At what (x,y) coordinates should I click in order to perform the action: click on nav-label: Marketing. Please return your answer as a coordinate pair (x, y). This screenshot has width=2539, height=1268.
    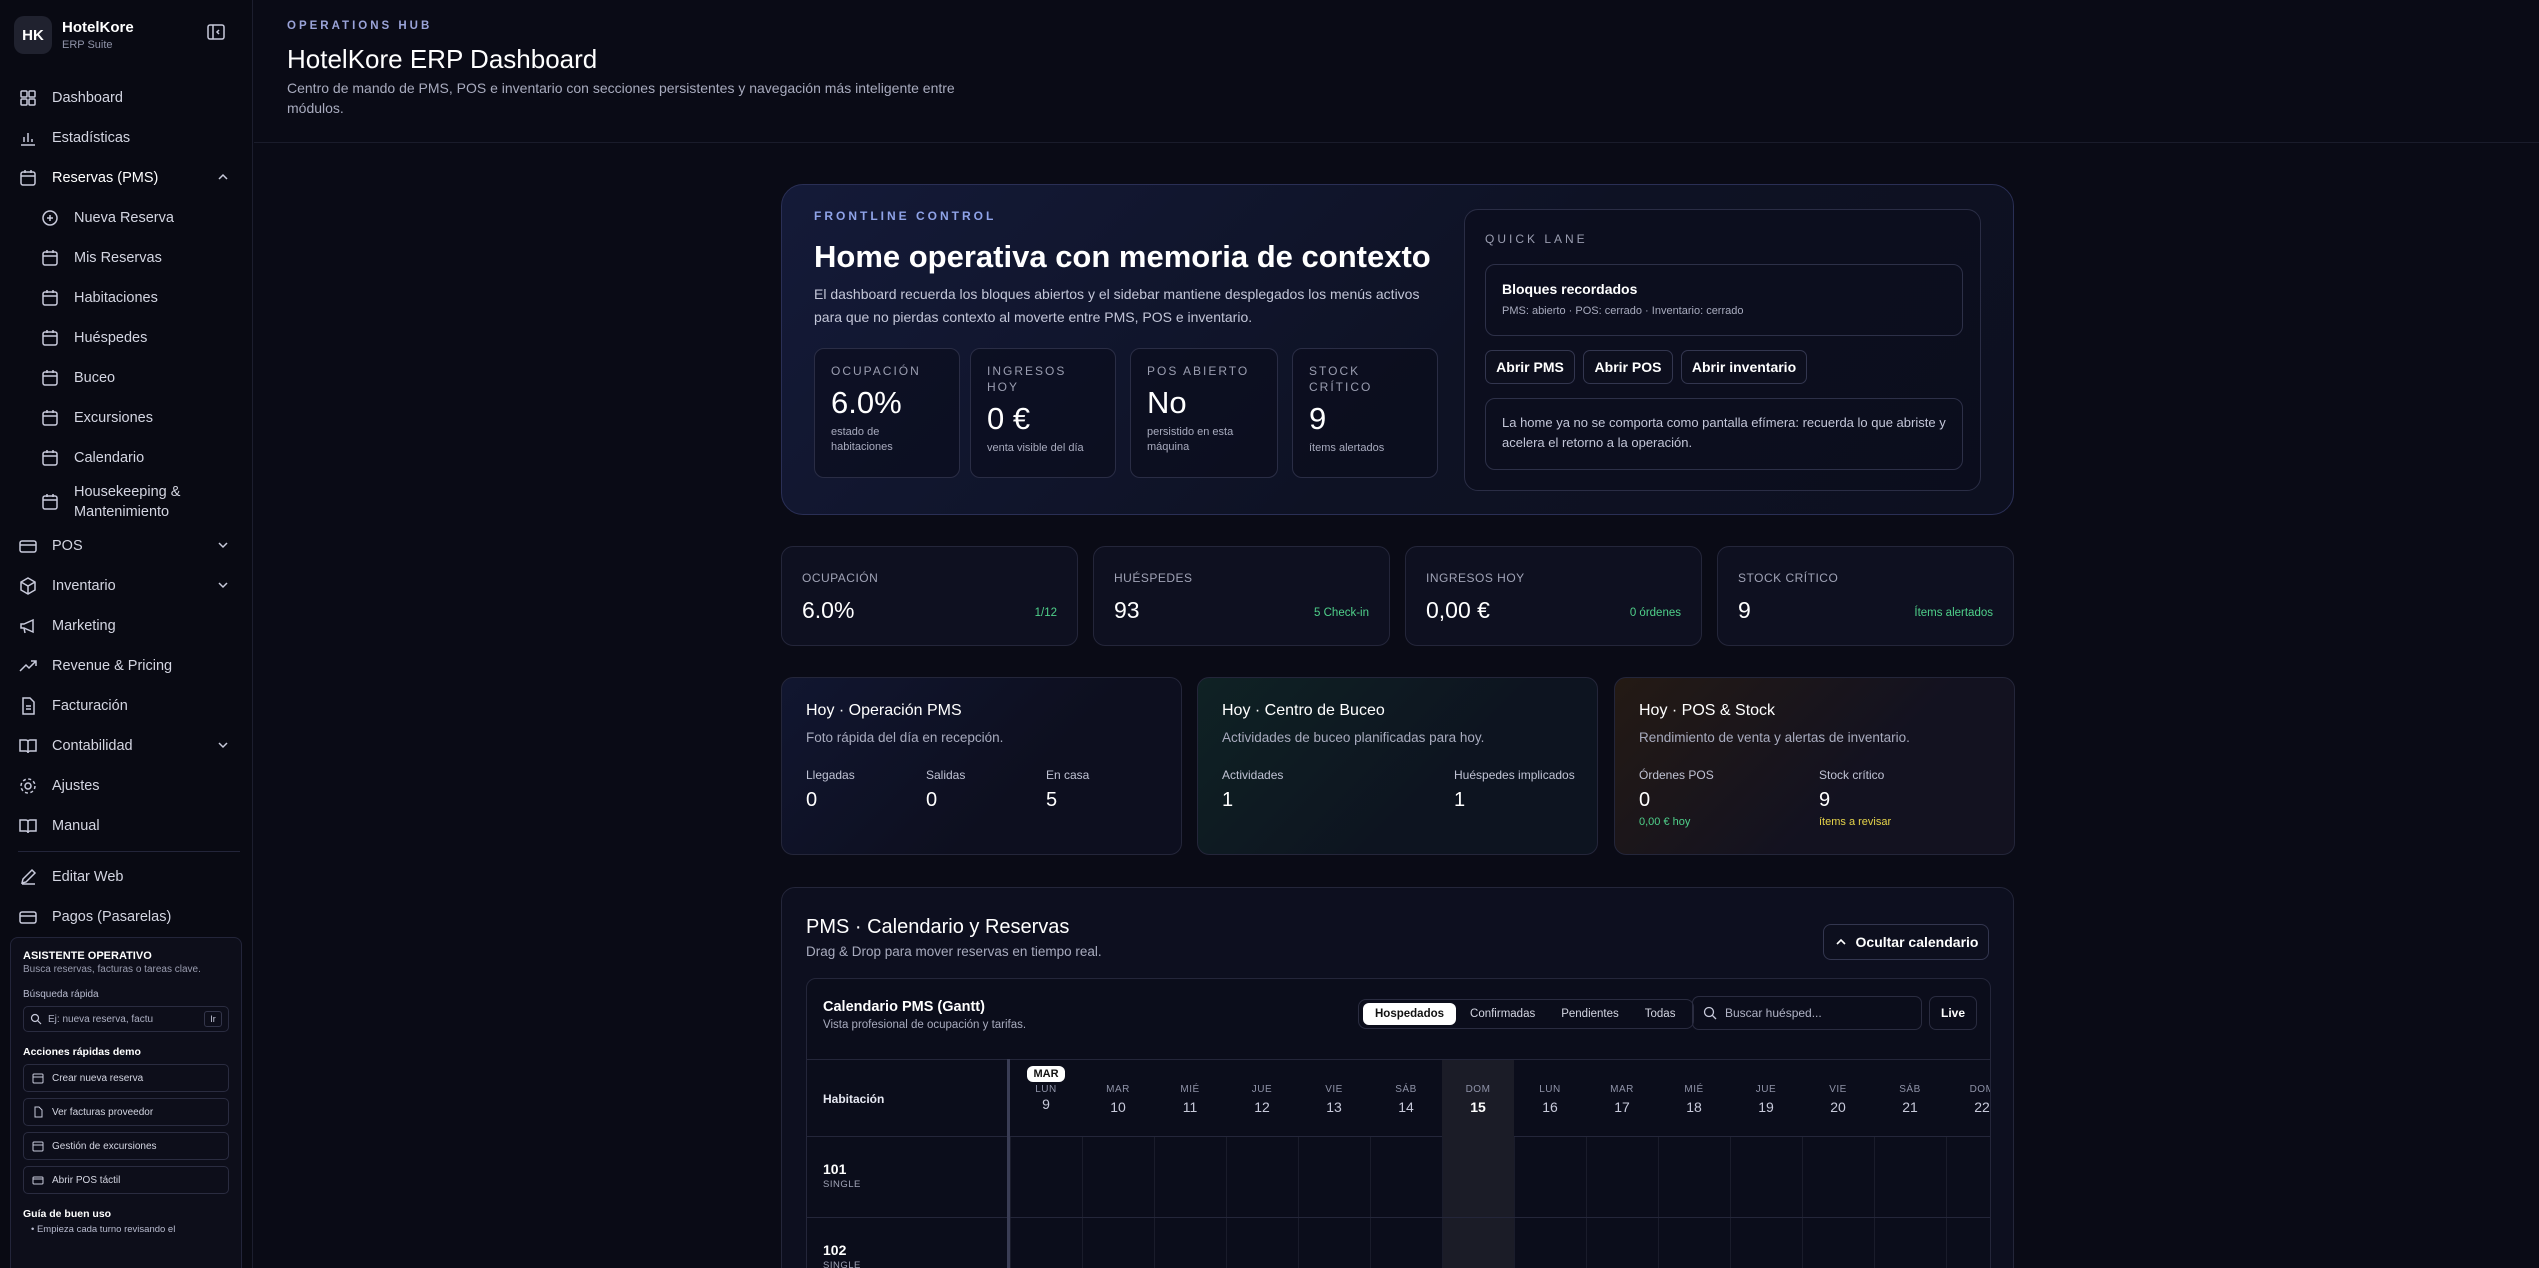
    Looking at the image, I should click on (84, 626).